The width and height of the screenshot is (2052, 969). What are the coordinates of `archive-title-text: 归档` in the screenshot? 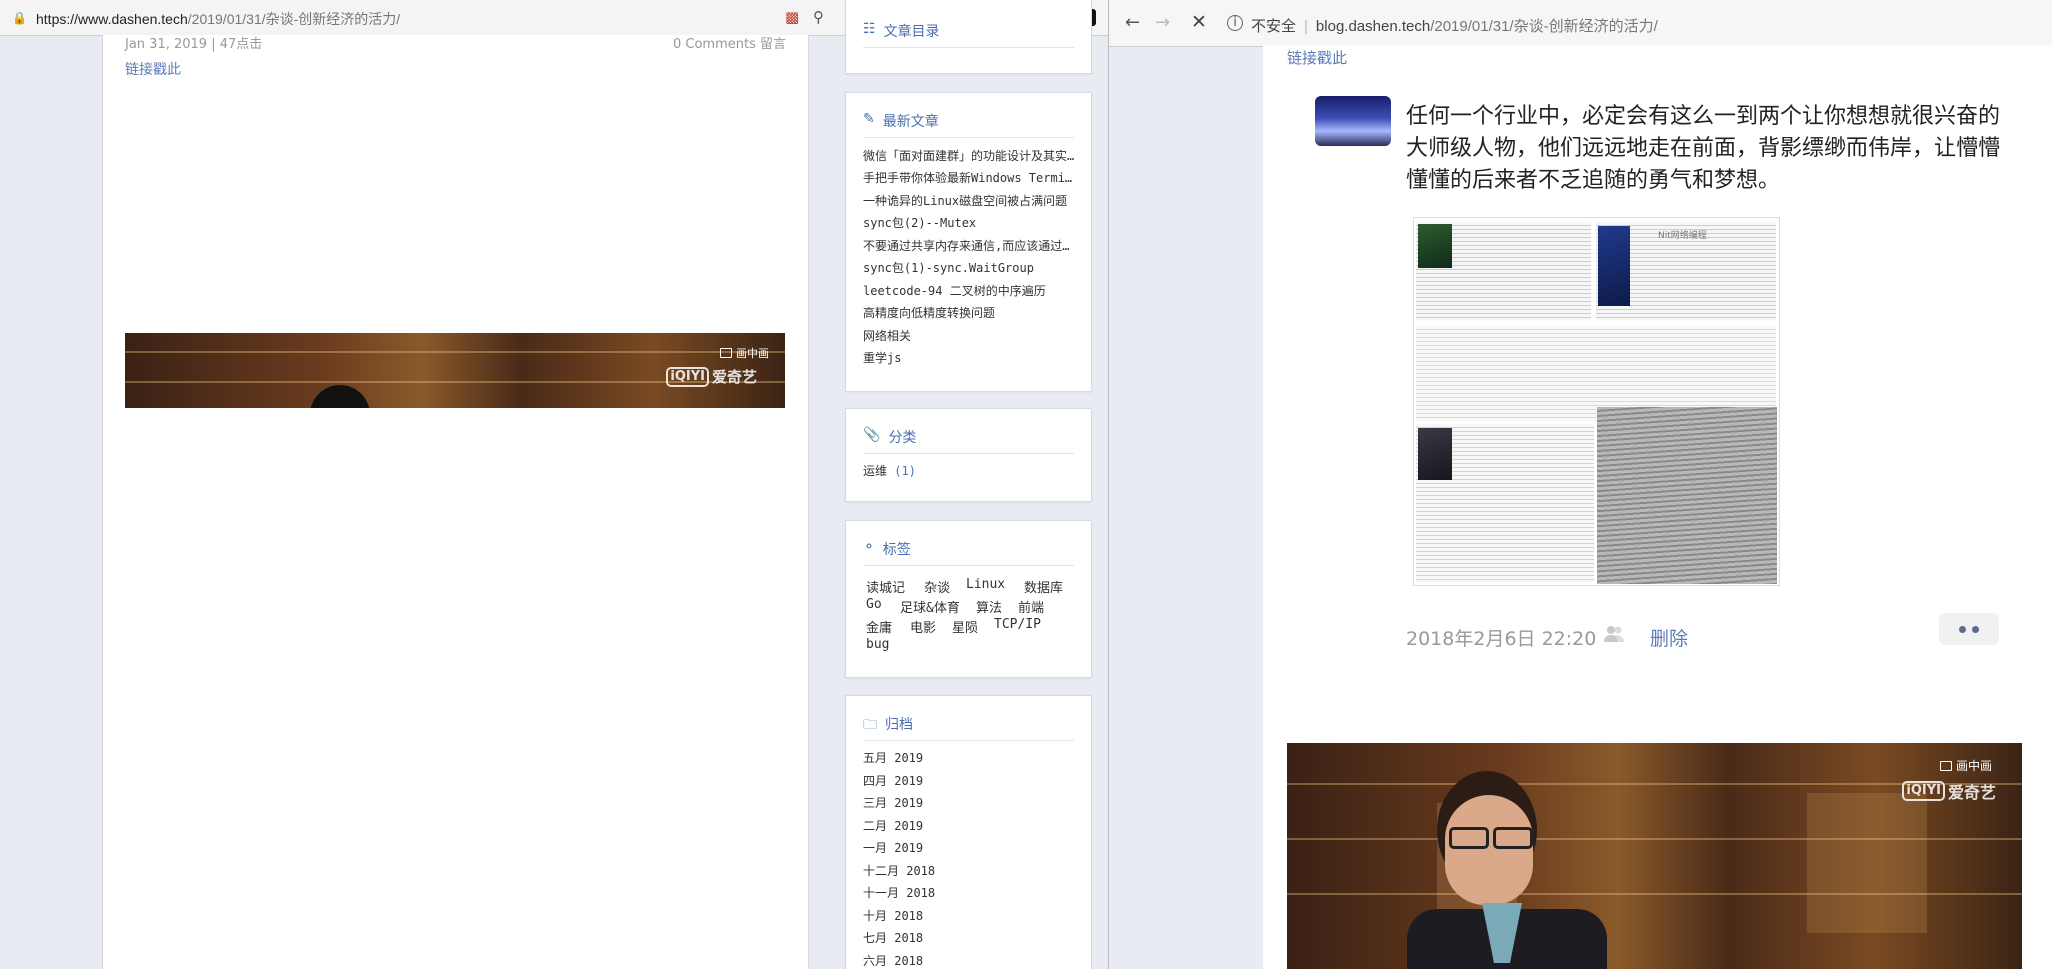 It's located at (899, 725).